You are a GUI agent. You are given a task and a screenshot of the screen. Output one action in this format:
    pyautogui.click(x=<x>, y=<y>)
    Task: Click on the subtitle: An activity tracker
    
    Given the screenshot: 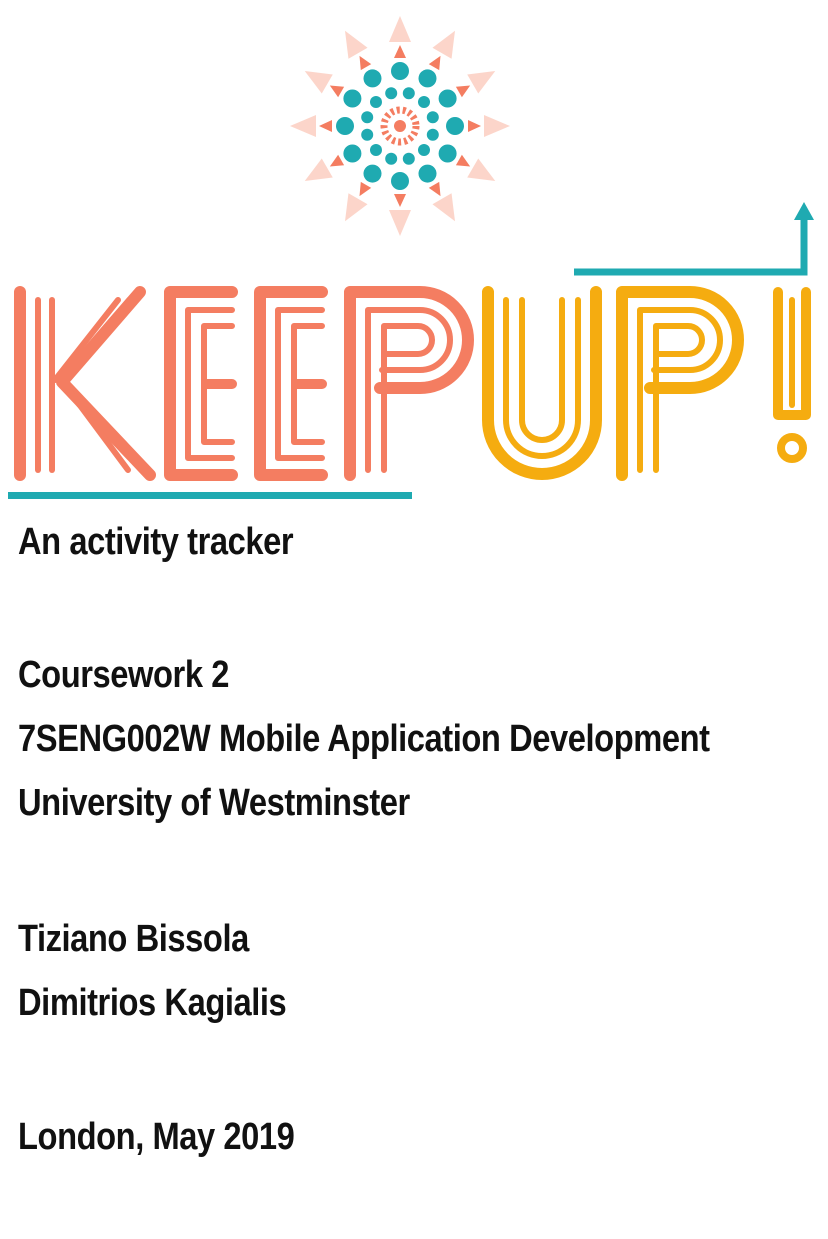 What is the action you would take?
    pyautogui.click(x=156, y=542)
    